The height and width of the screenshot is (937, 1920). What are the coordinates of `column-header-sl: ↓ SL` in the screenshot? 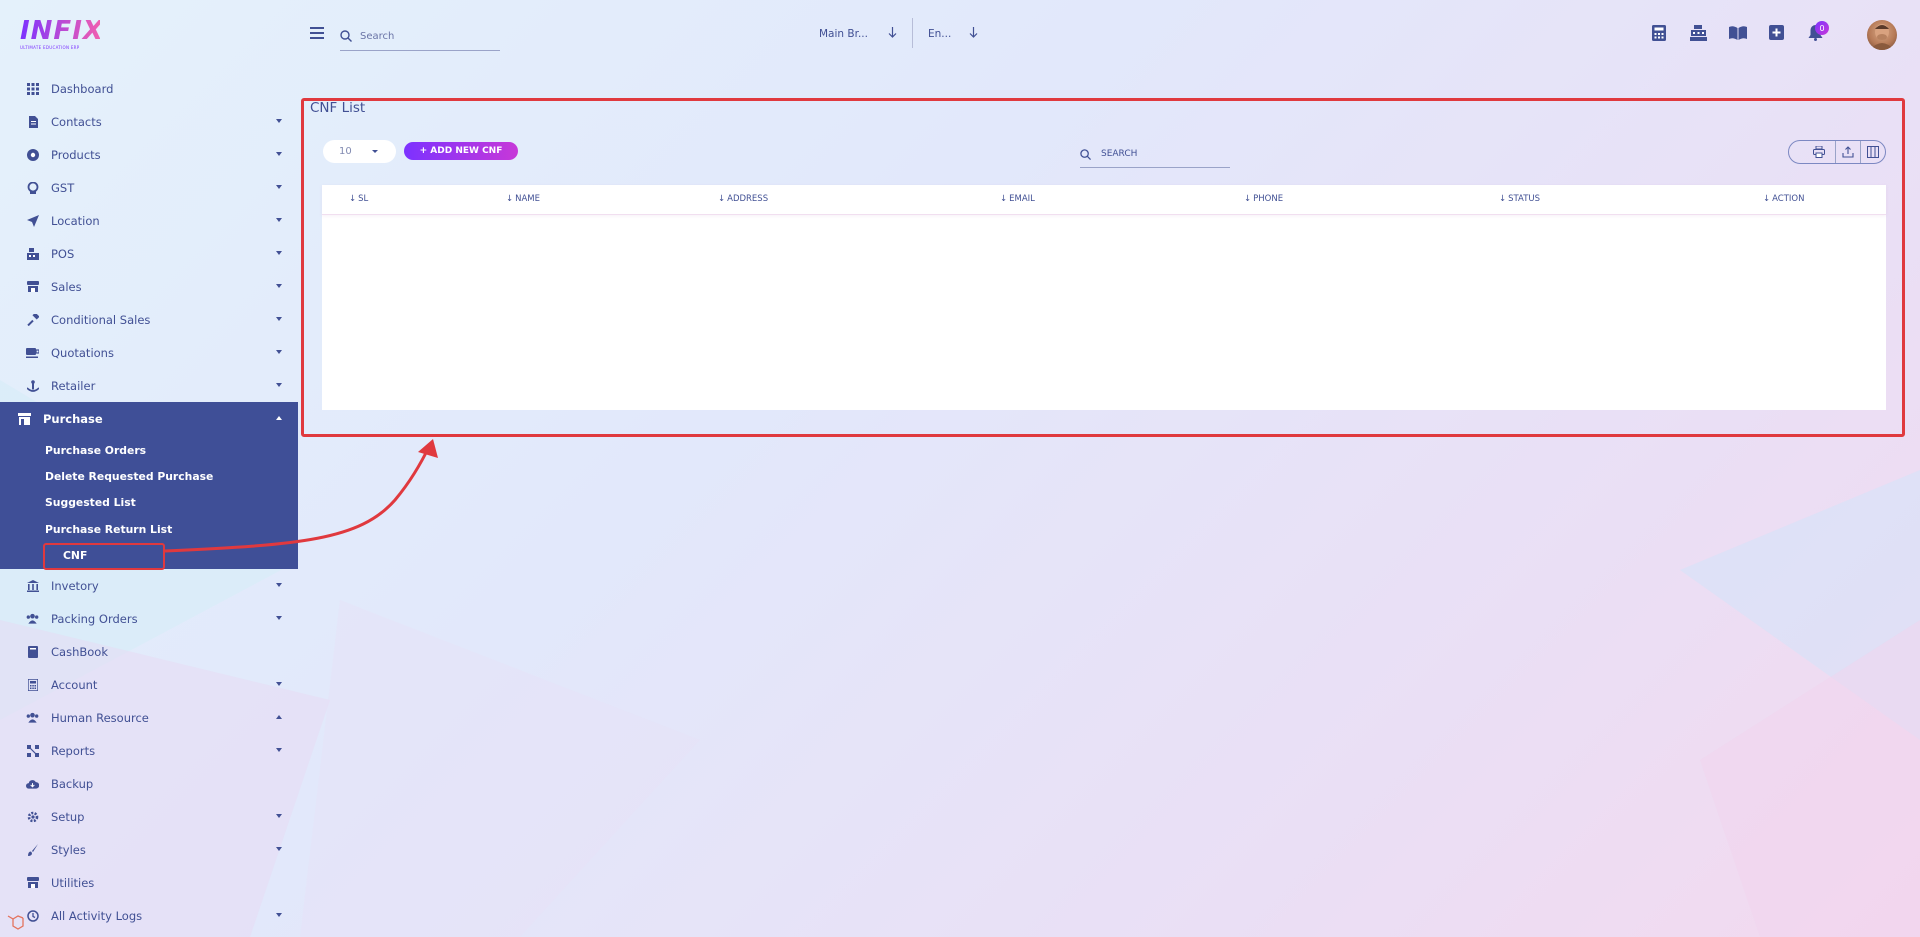 It's located at (358, 199).